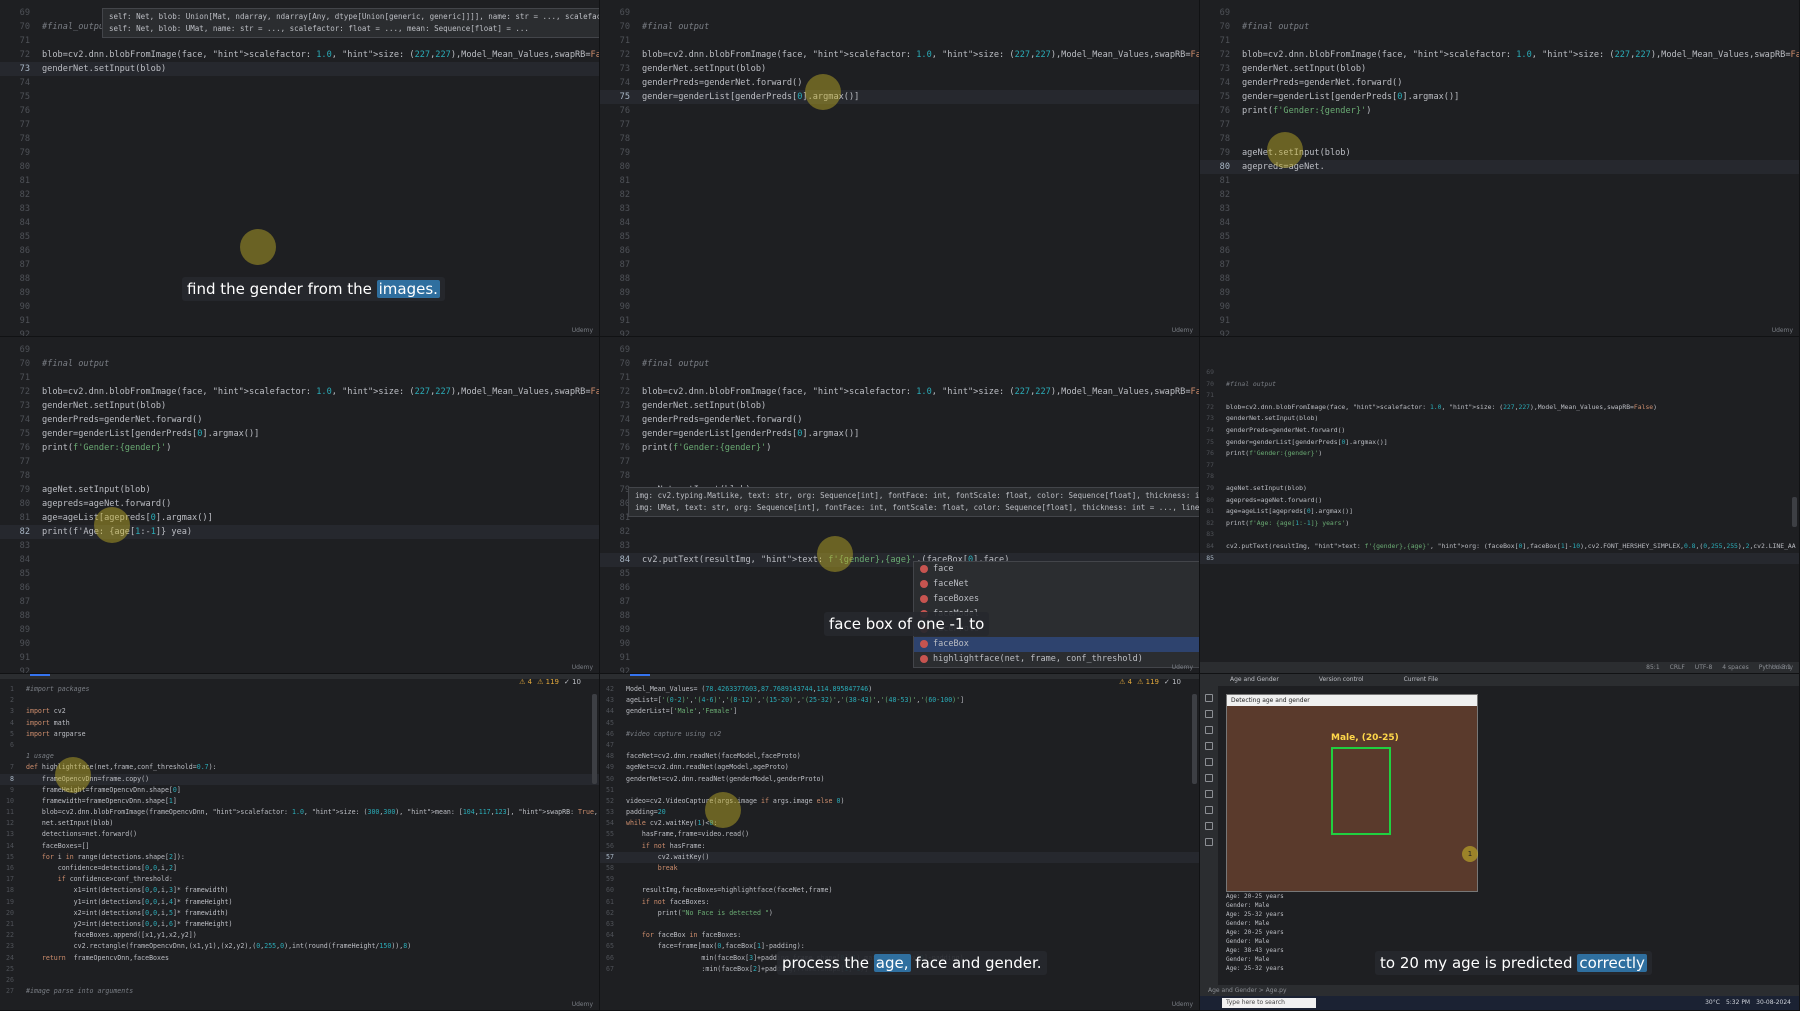 The height and width of the screenshot is (1011, 1800). I want to click on autocomplete-item: faceBox, so click(1056, 644).